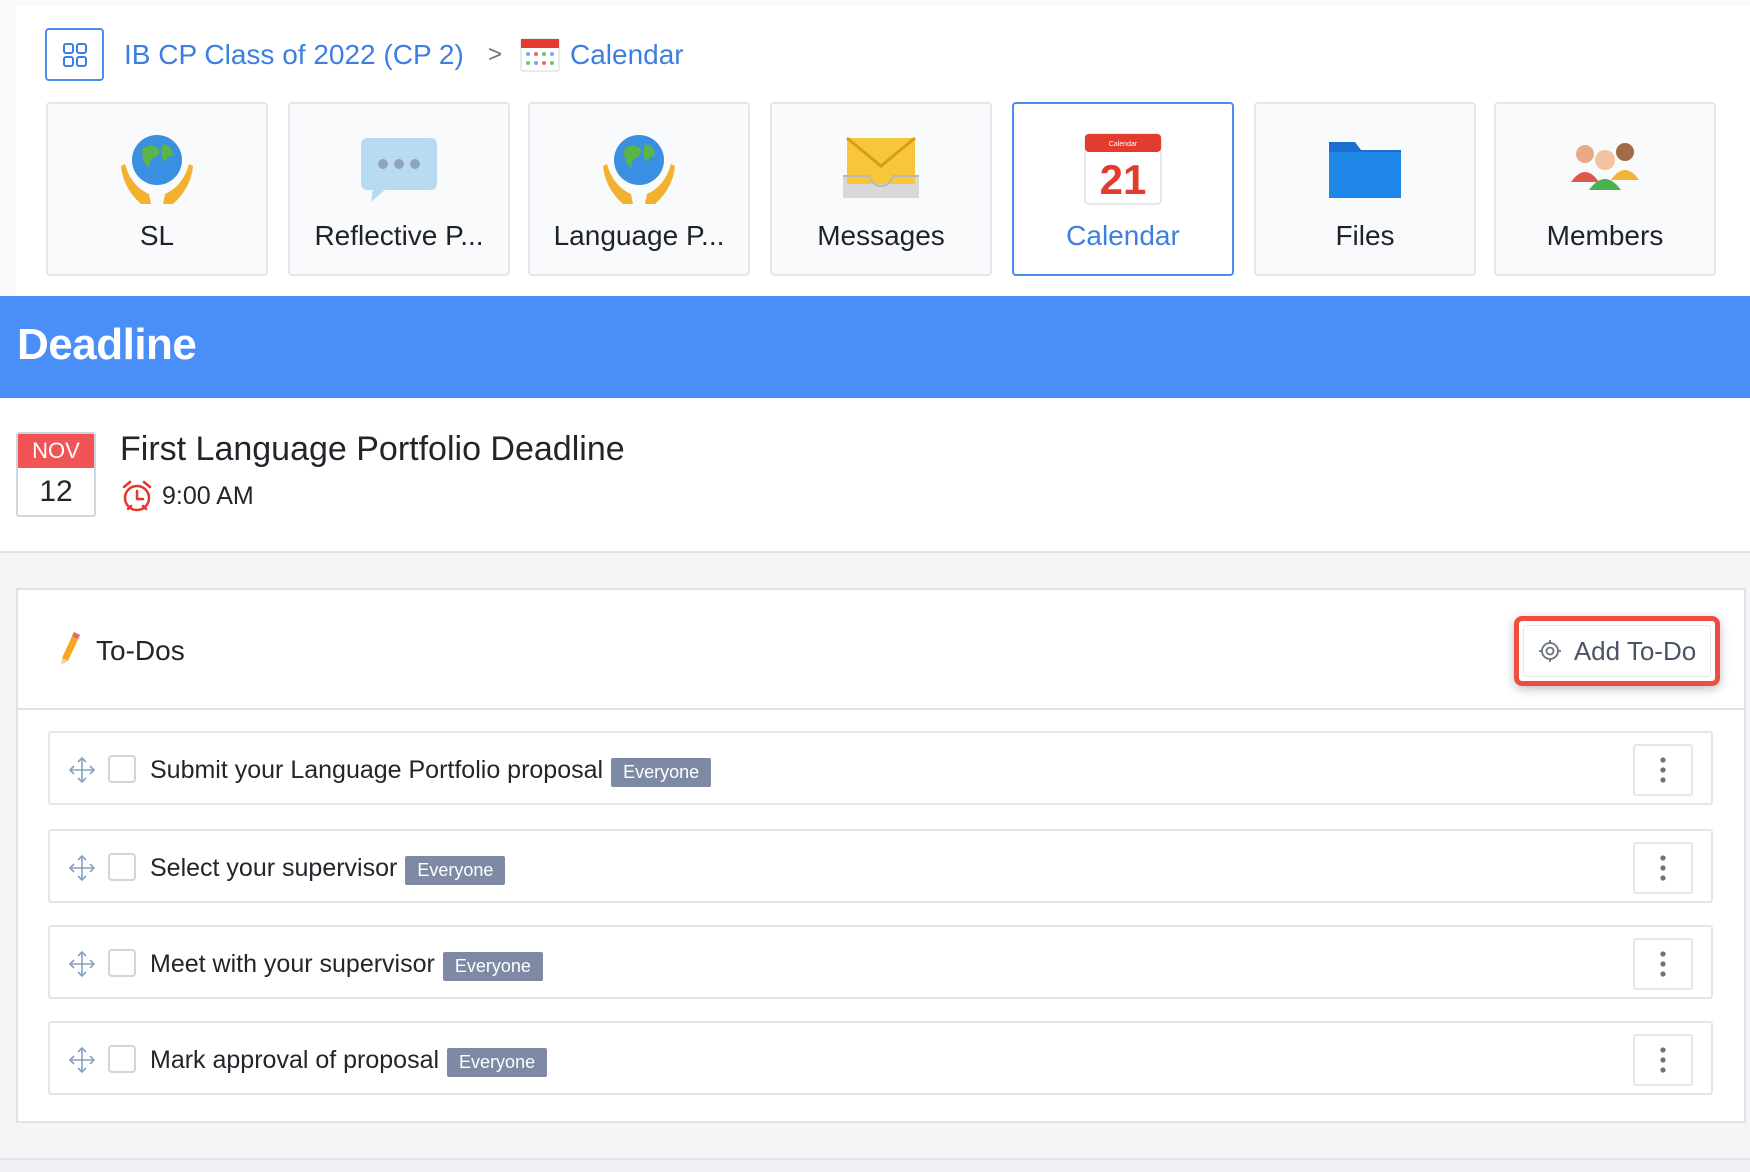 The image size is (1750, 1172). I want to click on date-month: NOV, so click(56, 451).